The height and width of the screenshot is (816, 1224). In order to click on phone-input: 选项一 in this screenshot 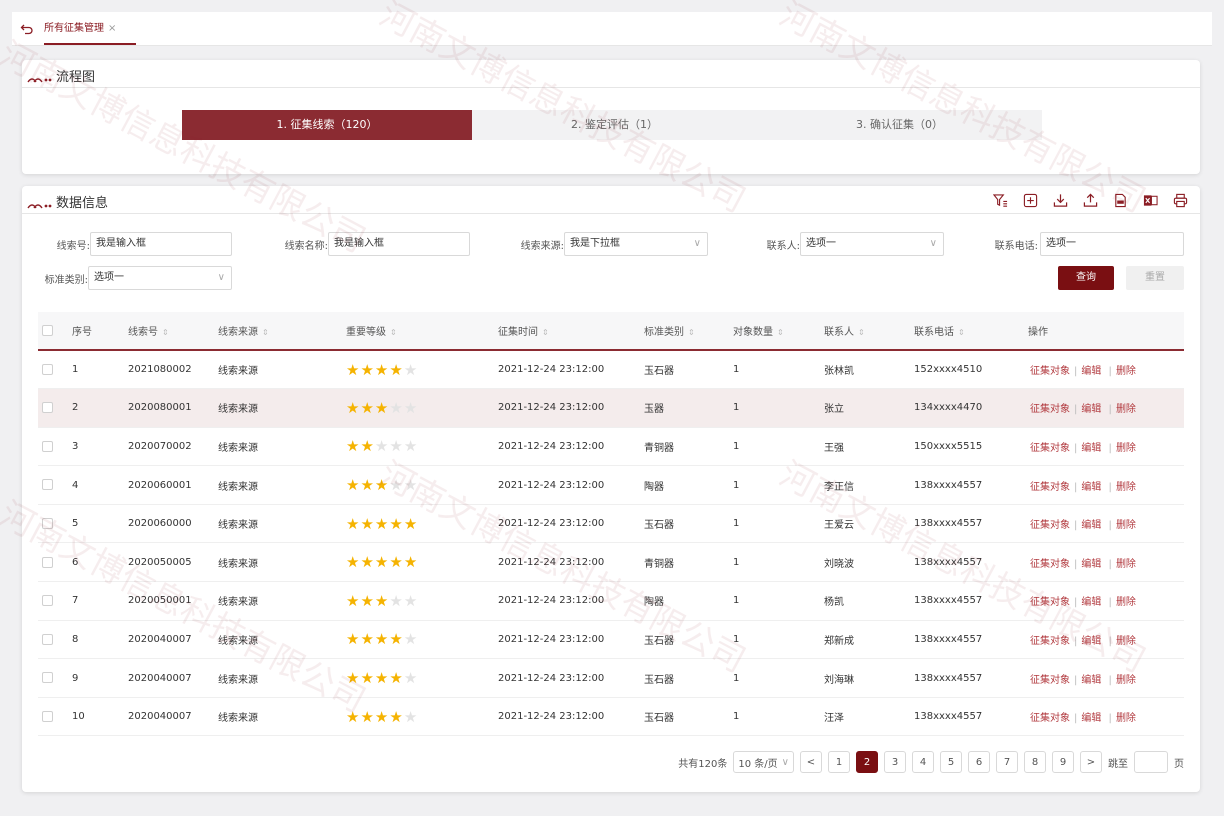, I will do `click(1112, 244)`.